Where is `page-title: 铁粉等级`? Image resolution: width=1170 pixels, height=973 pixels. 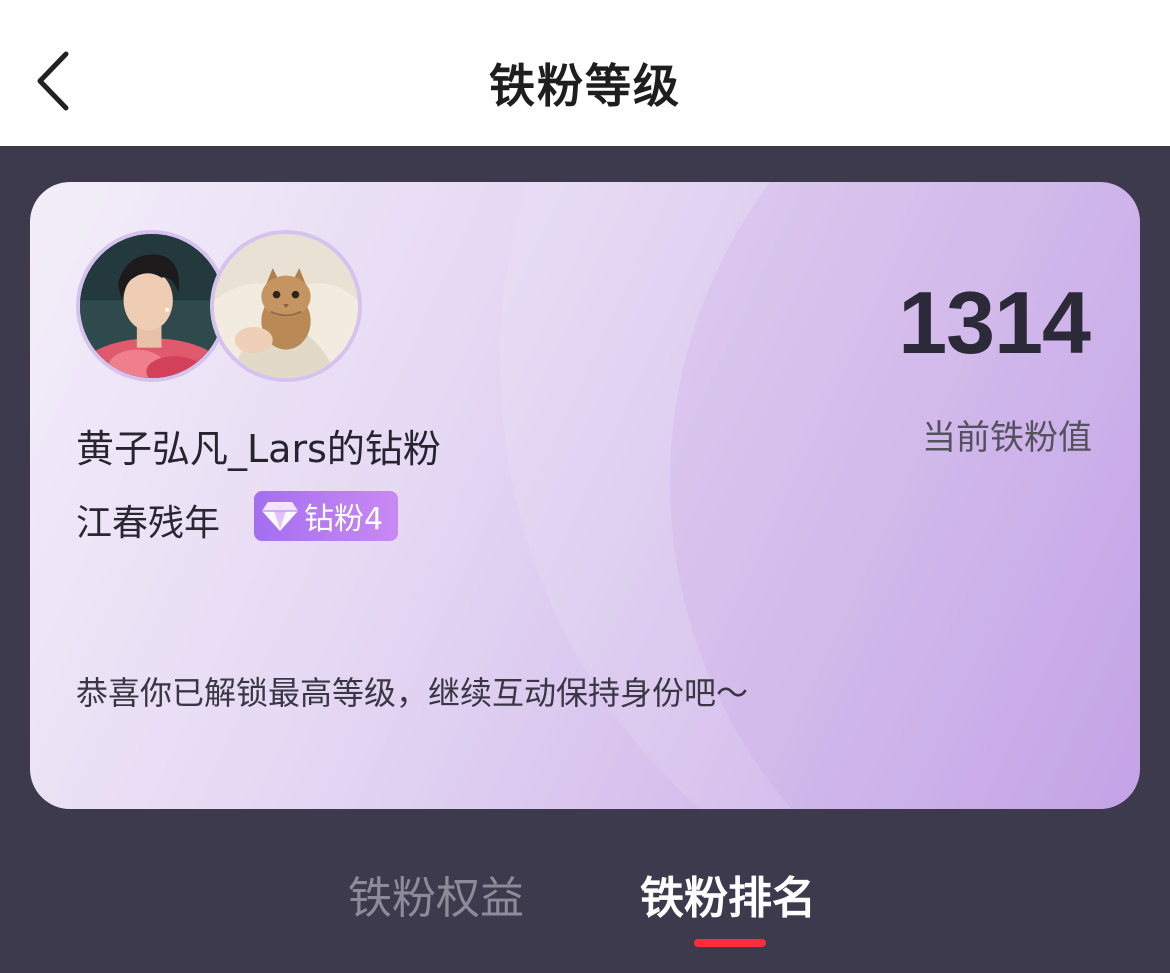 page-title: 铁粉等级 is located at coordinates (585, 86).